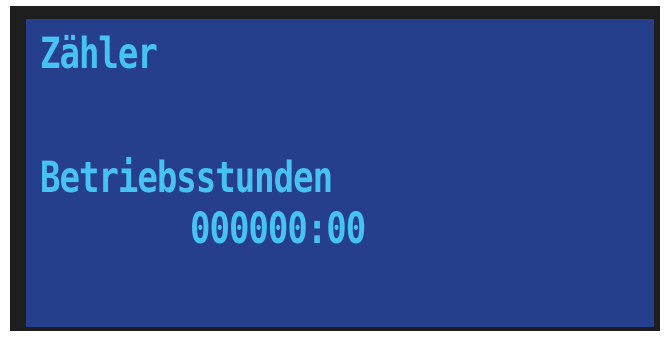  Describe the element at coordinates (278, 229) in the screenshot. I see `operating-hours-value: 000000:00` at that location.